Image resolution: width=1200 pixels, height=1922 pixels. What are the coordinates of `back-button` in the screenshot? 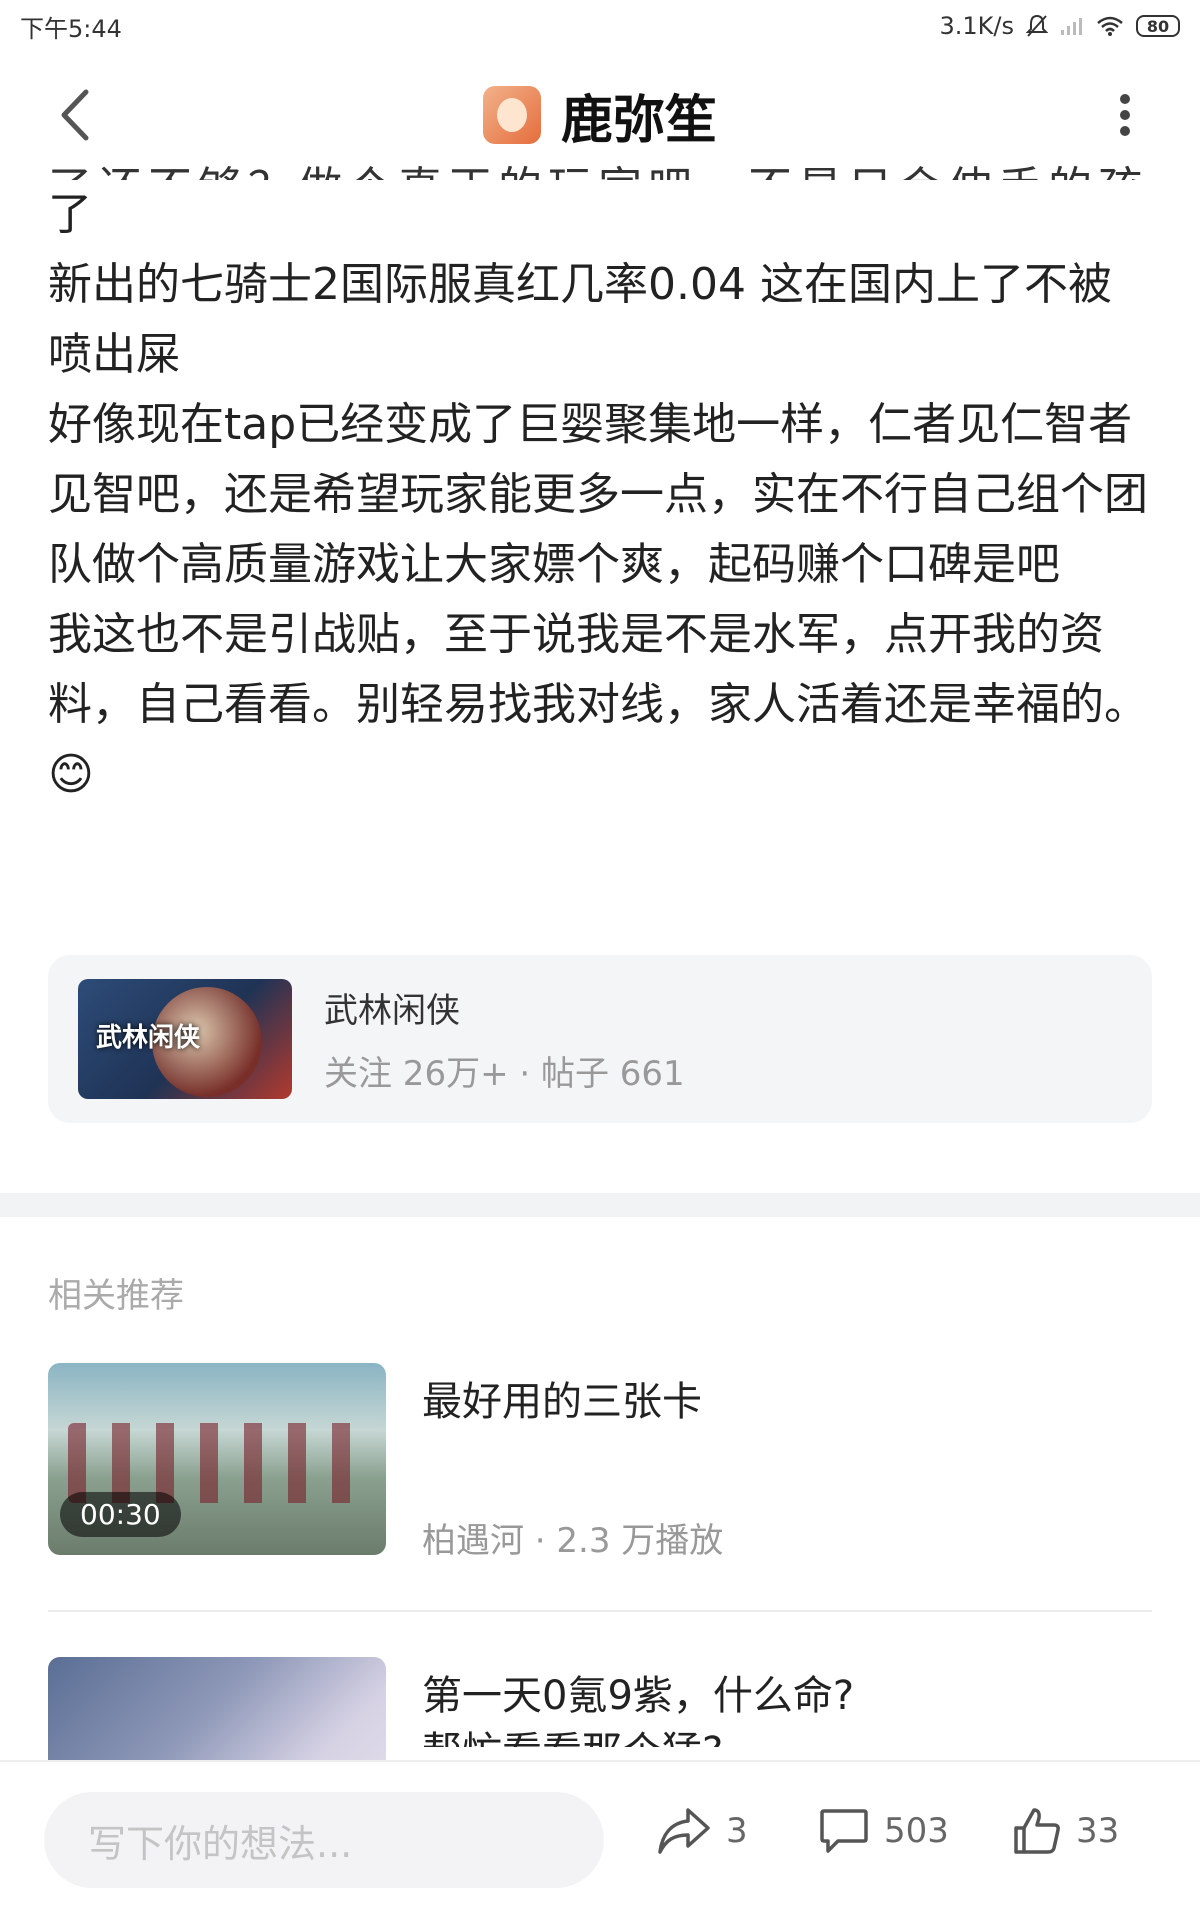 It's located at (75, 115).